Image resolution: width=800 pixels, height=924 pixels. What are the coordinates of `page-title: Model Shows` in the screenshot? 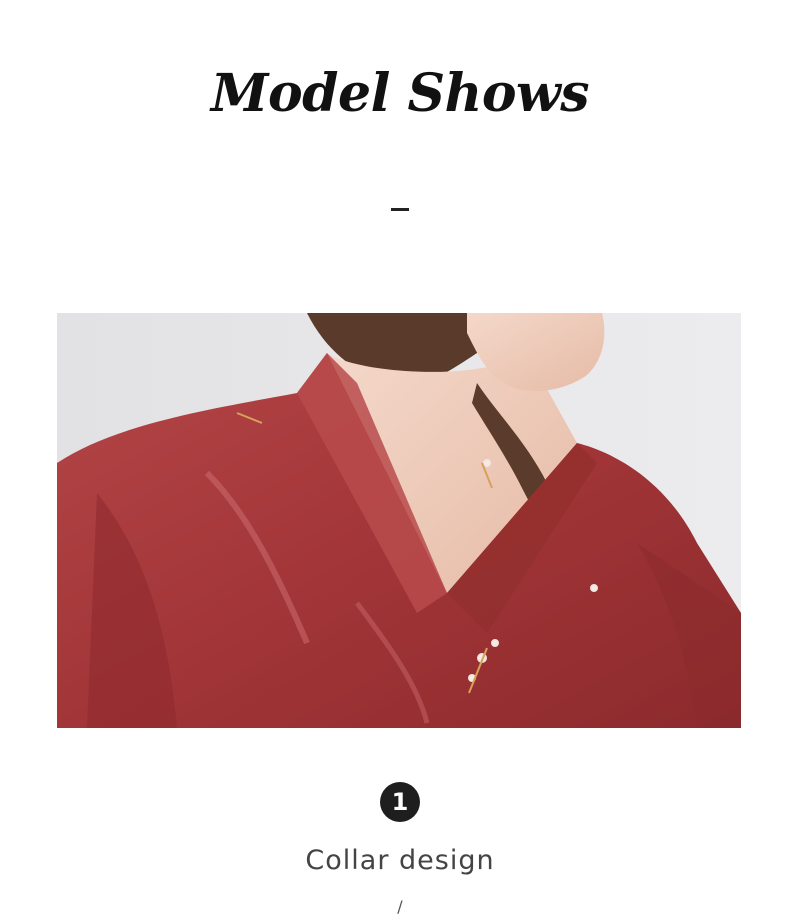 It's located at (400, 93).